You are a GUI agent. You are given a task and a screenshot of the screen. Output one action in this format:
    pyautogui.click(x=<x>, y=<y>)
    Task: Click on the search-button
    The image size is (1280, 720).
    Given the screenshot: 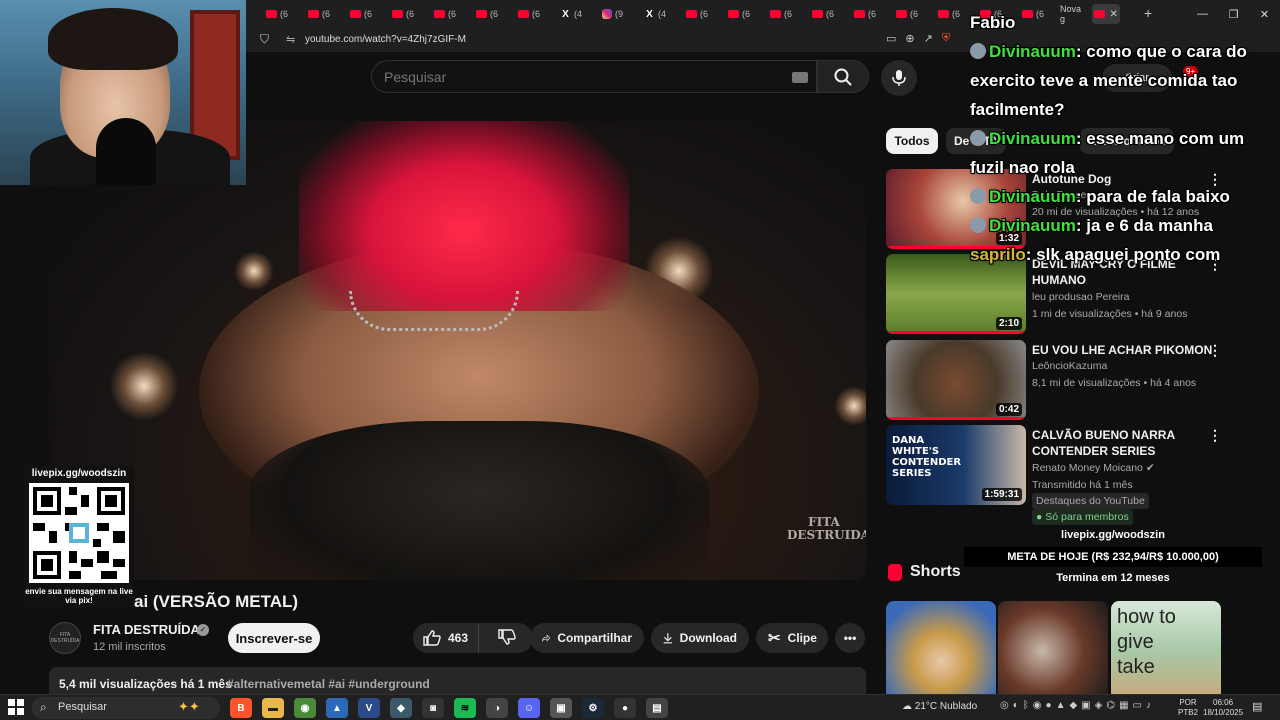 What is the action you would take?
    pyautogui.click(x=843, y=76)
    